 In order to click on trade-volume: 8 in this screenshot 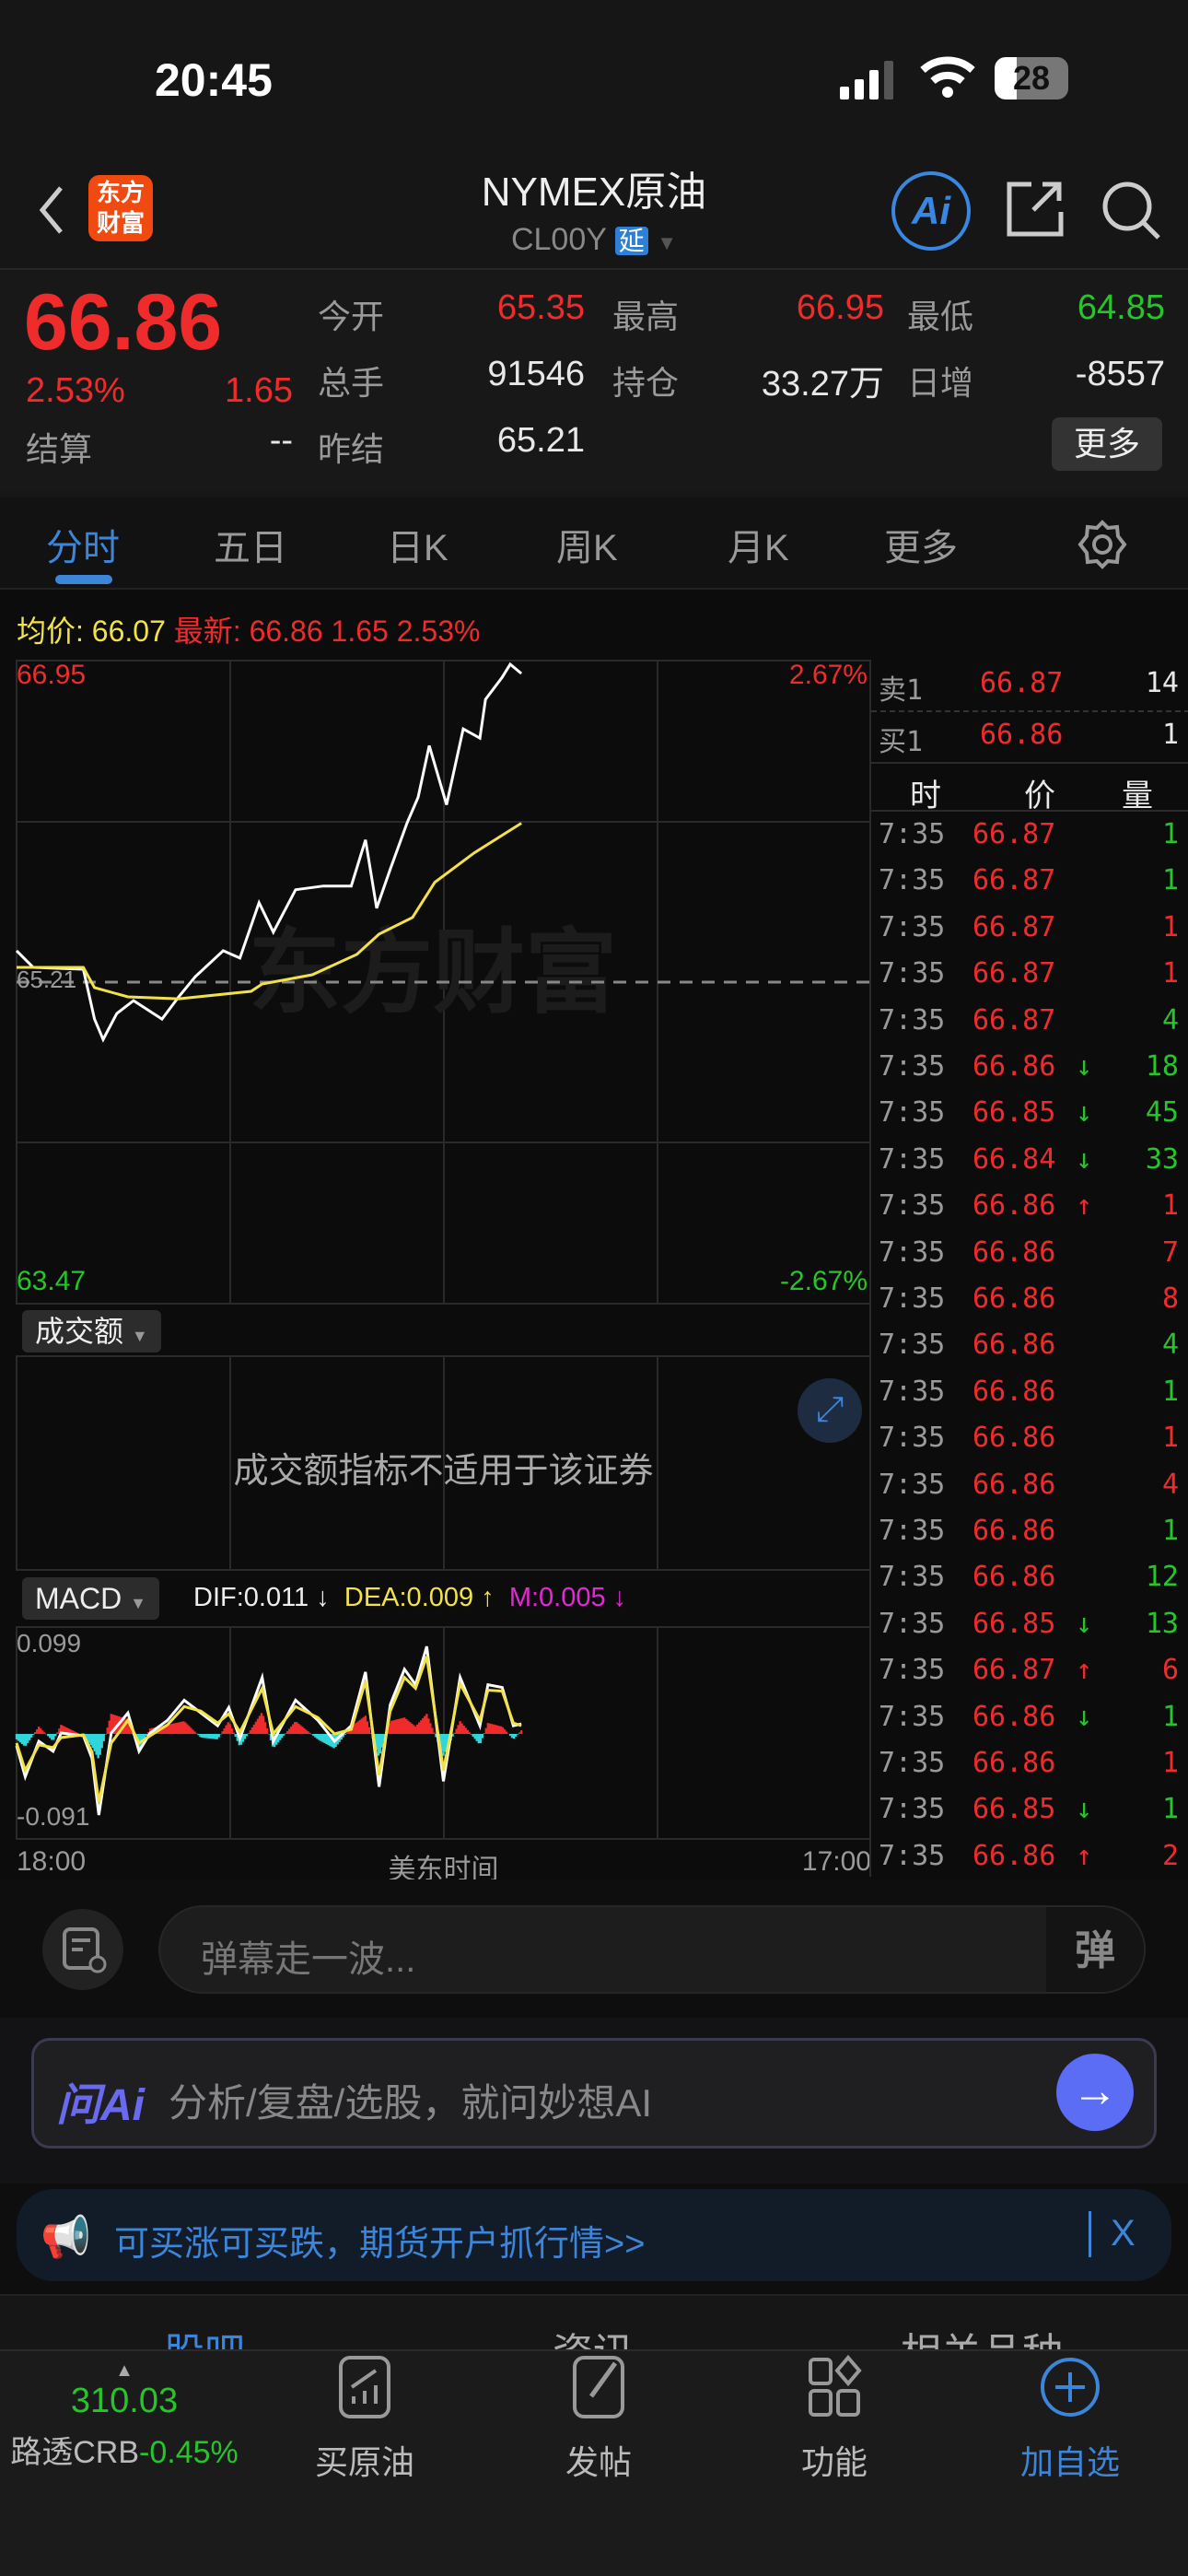, I will do `click(1170, 1298)`.